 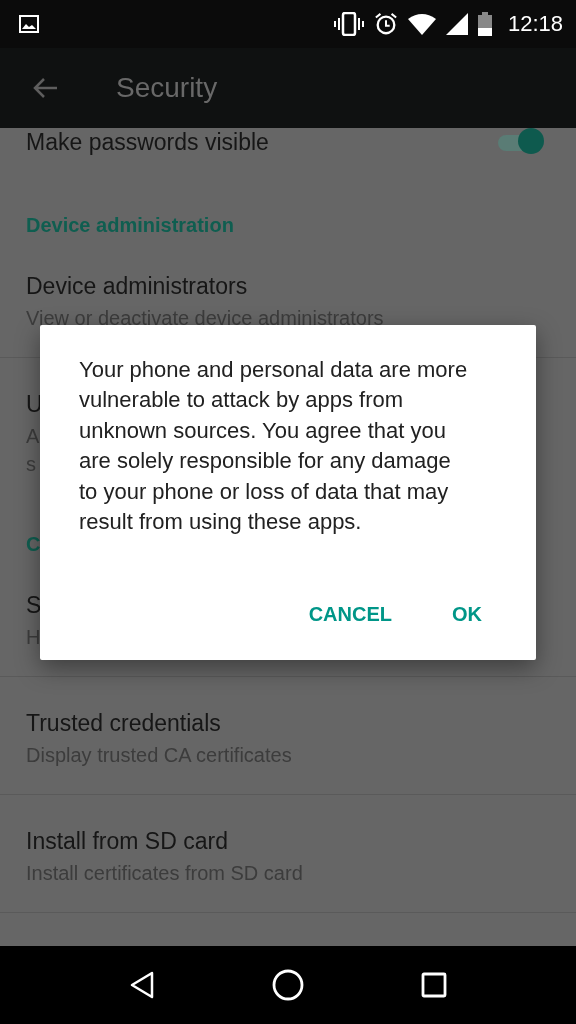 What do you see at coordinates (288, 985) in the screenshot?
I see `home-icon` at bounding box center [288, 985].